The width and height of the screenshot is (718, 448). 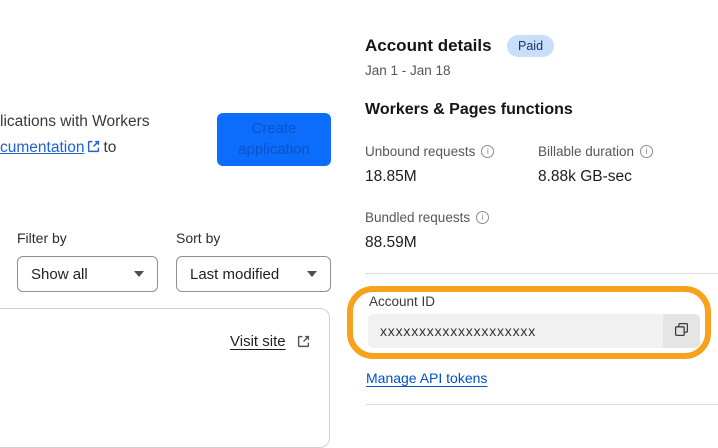 What do you see at coordinates (391, 242) in the screenshot?
I see `metric-value-bundled-requests: 88.59M` at bounding box center [391, 242].